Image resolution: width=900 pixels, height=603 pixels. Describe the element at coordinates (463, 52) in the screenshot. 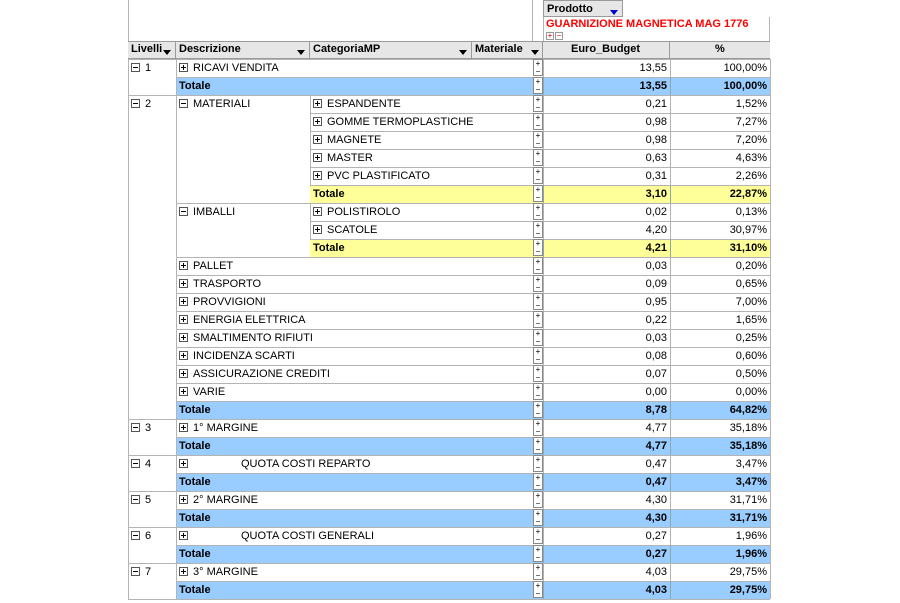

I see `categoriamp-dropdown-icon` at that location.